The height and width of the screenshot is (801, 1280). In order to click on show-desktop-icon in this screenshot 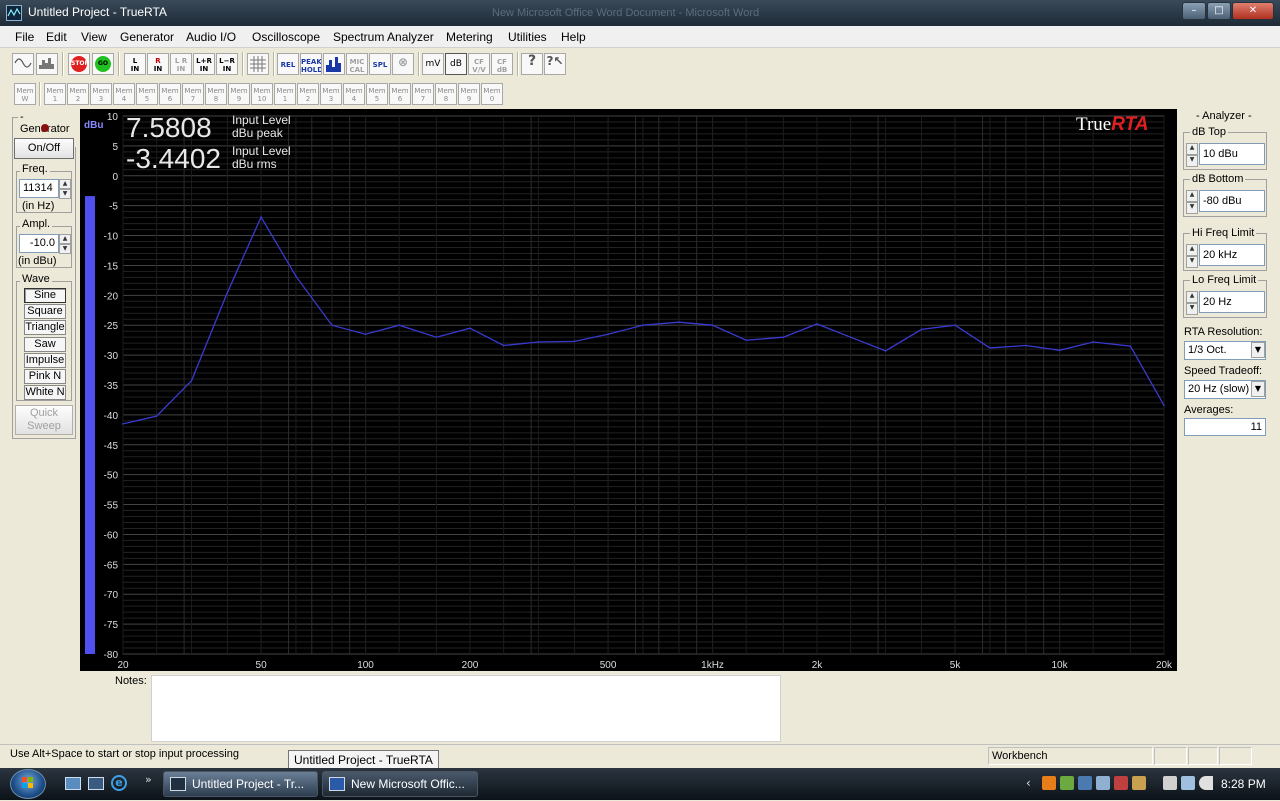, I will do `click(73, 783)`.